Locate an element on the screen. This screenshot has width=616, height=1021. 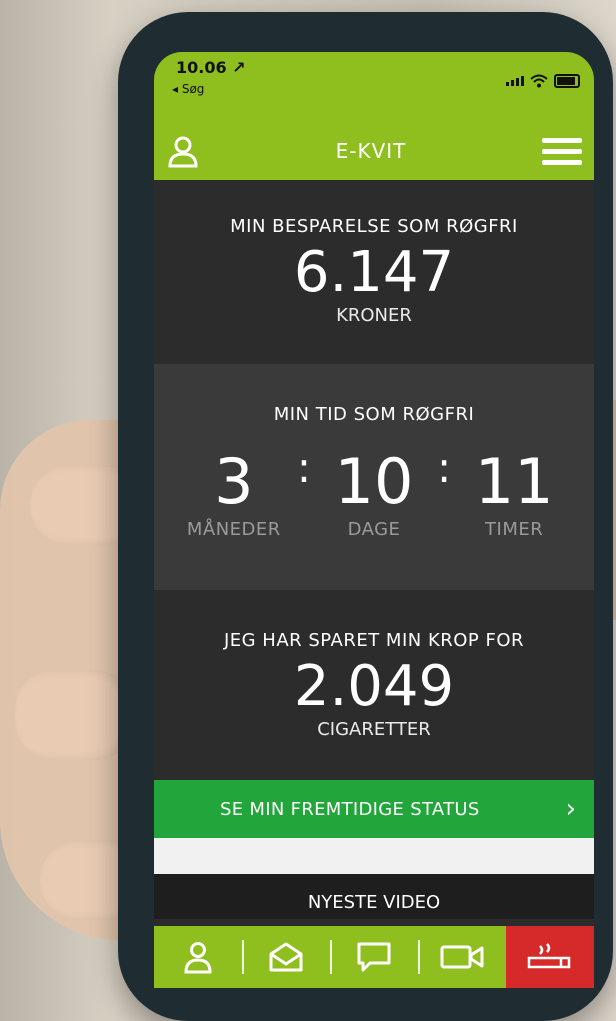
status-icons is located at coordinates (543, 81).